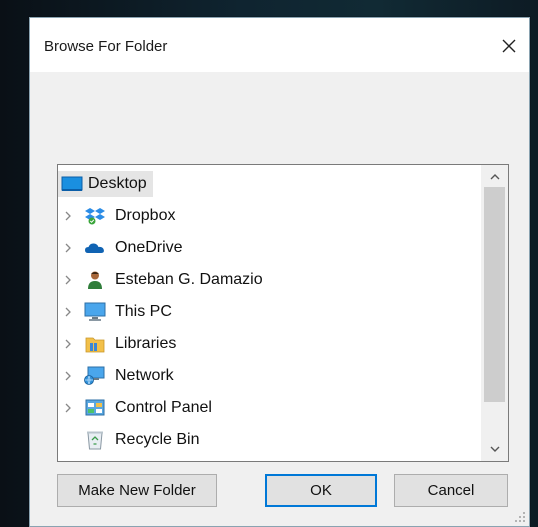  Describe the element at coordinates (146, 343) in the screenshot. I see `tree-item-label: Libraries` at that location.